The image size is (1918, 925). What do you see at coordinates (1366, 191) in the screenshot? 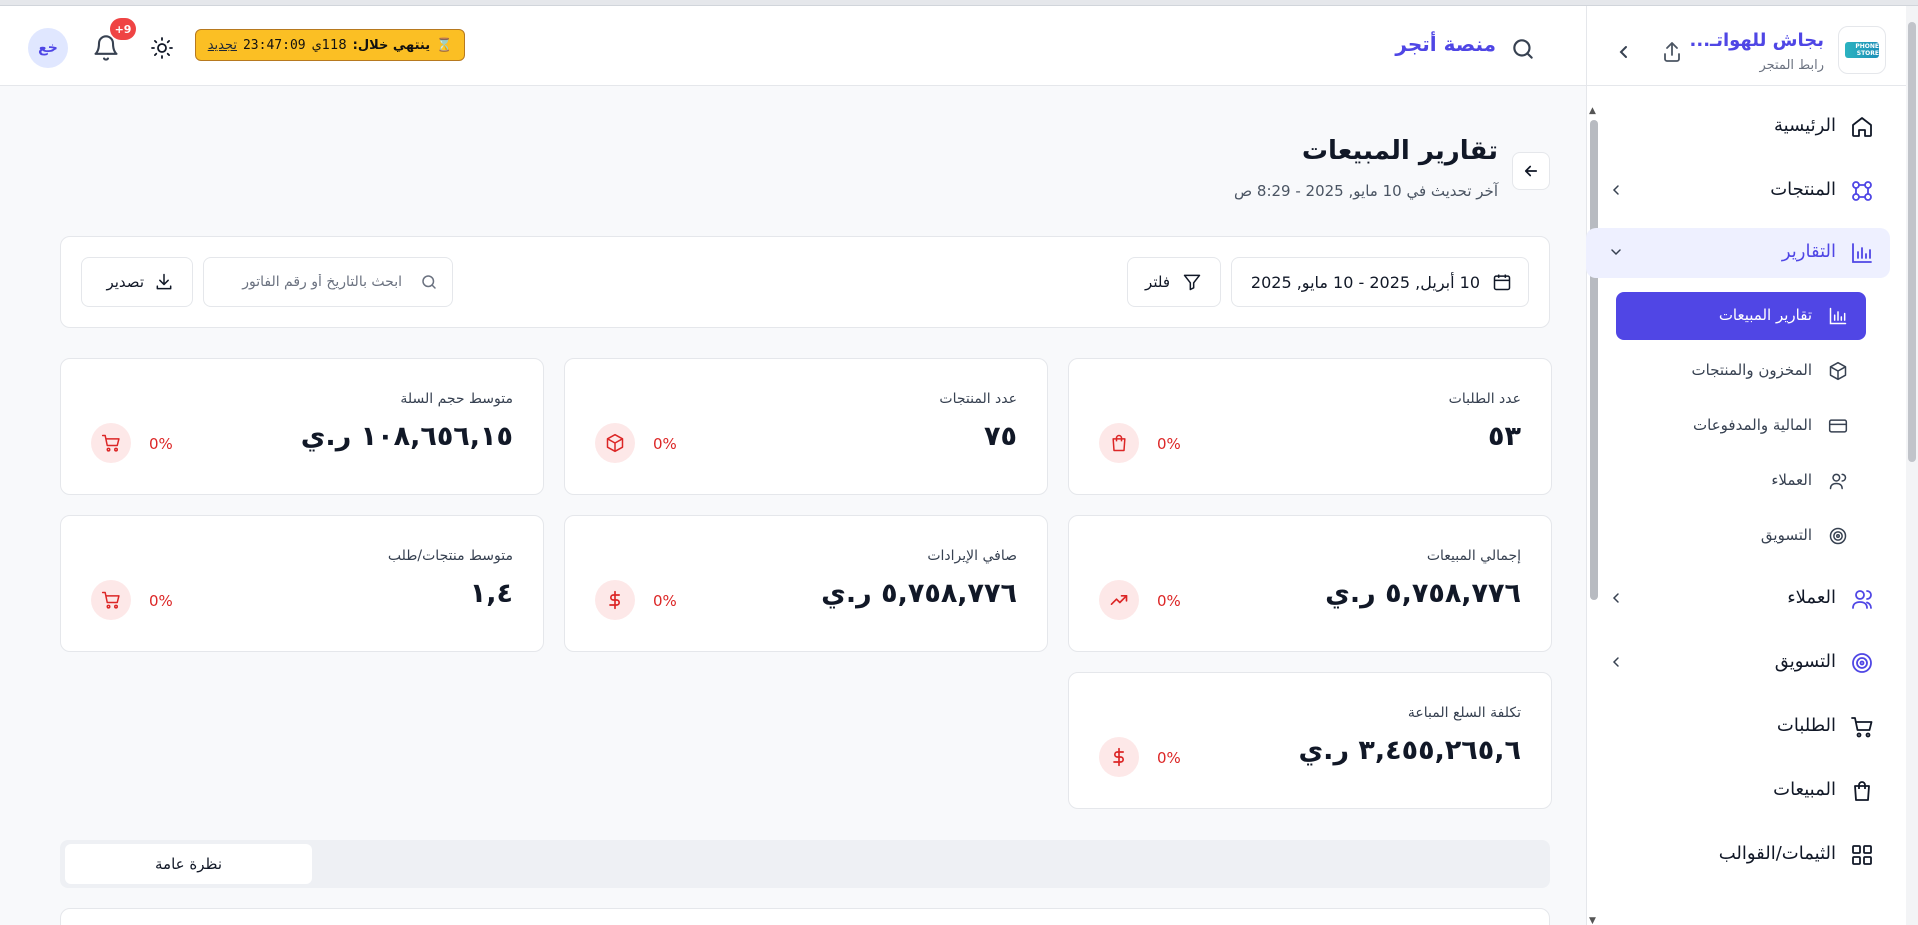
I see `last-updated-text: آخر تحديث في 10 مايو, 2025 - 8:29 ص` at bounding box center [1366, 191].